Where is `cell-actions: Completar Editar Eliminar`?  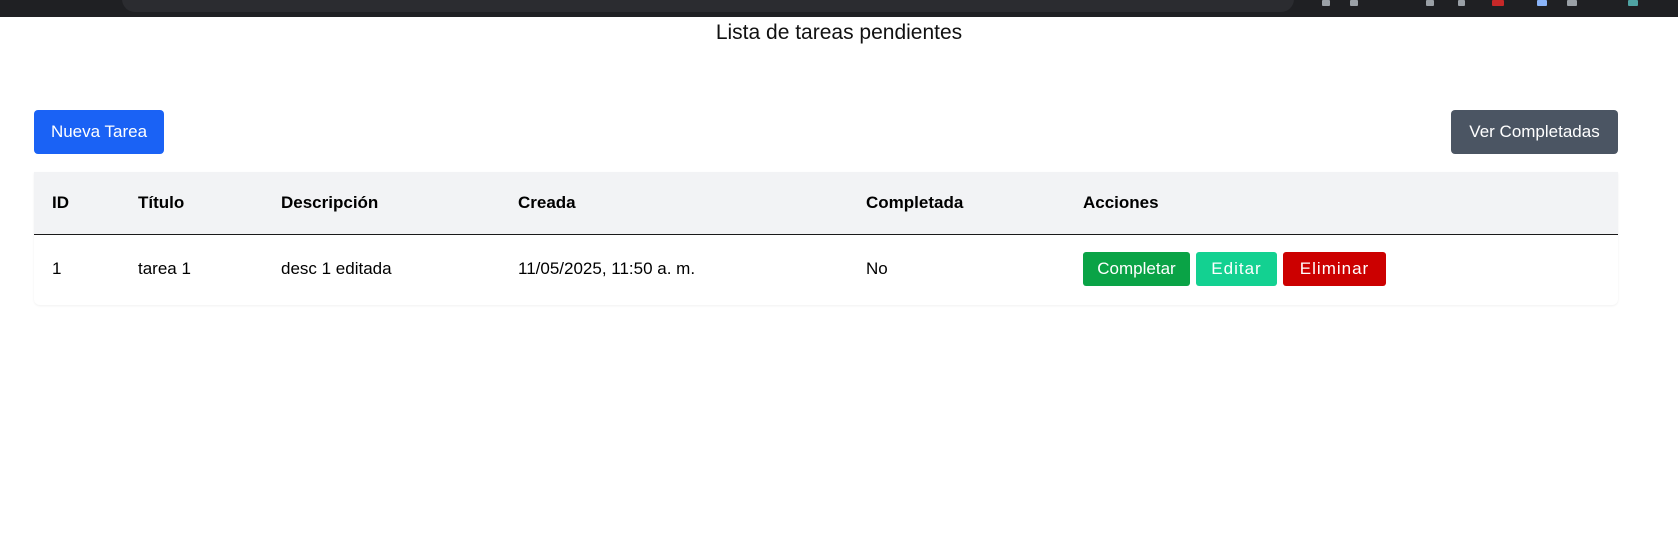 cell-actions: Completar Editar Eliminar is located at coordinates (1341, 269).